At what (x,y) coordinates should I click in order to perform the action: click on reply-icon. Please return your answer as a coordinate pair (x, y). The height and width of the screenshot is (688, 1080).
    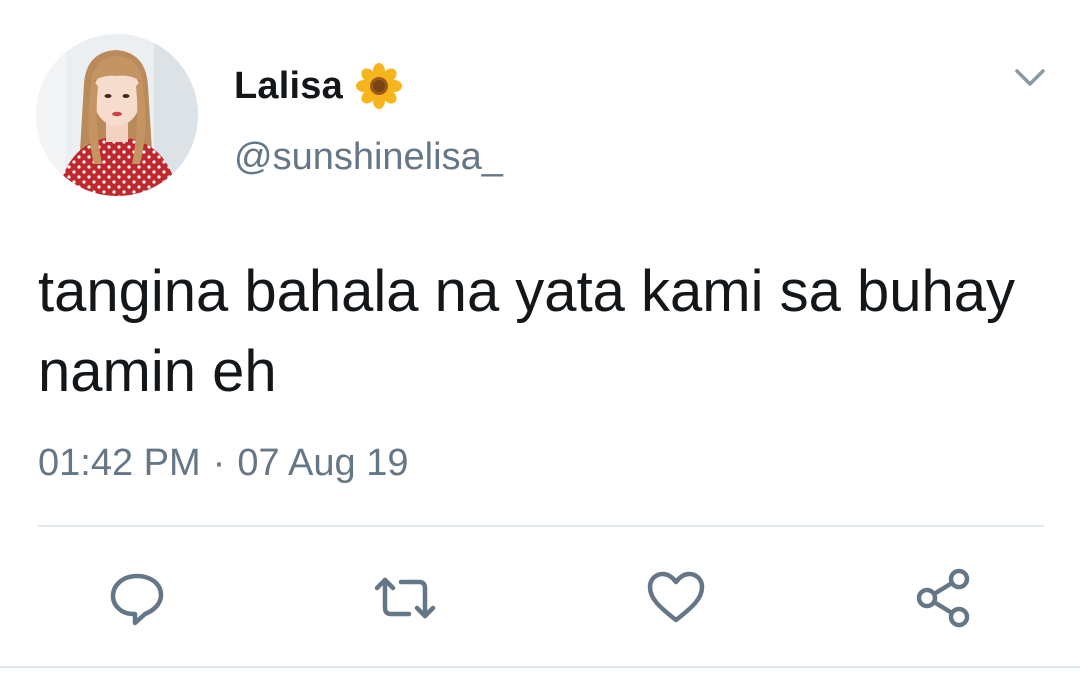
    Looking at the image, I should click on (137, 599).